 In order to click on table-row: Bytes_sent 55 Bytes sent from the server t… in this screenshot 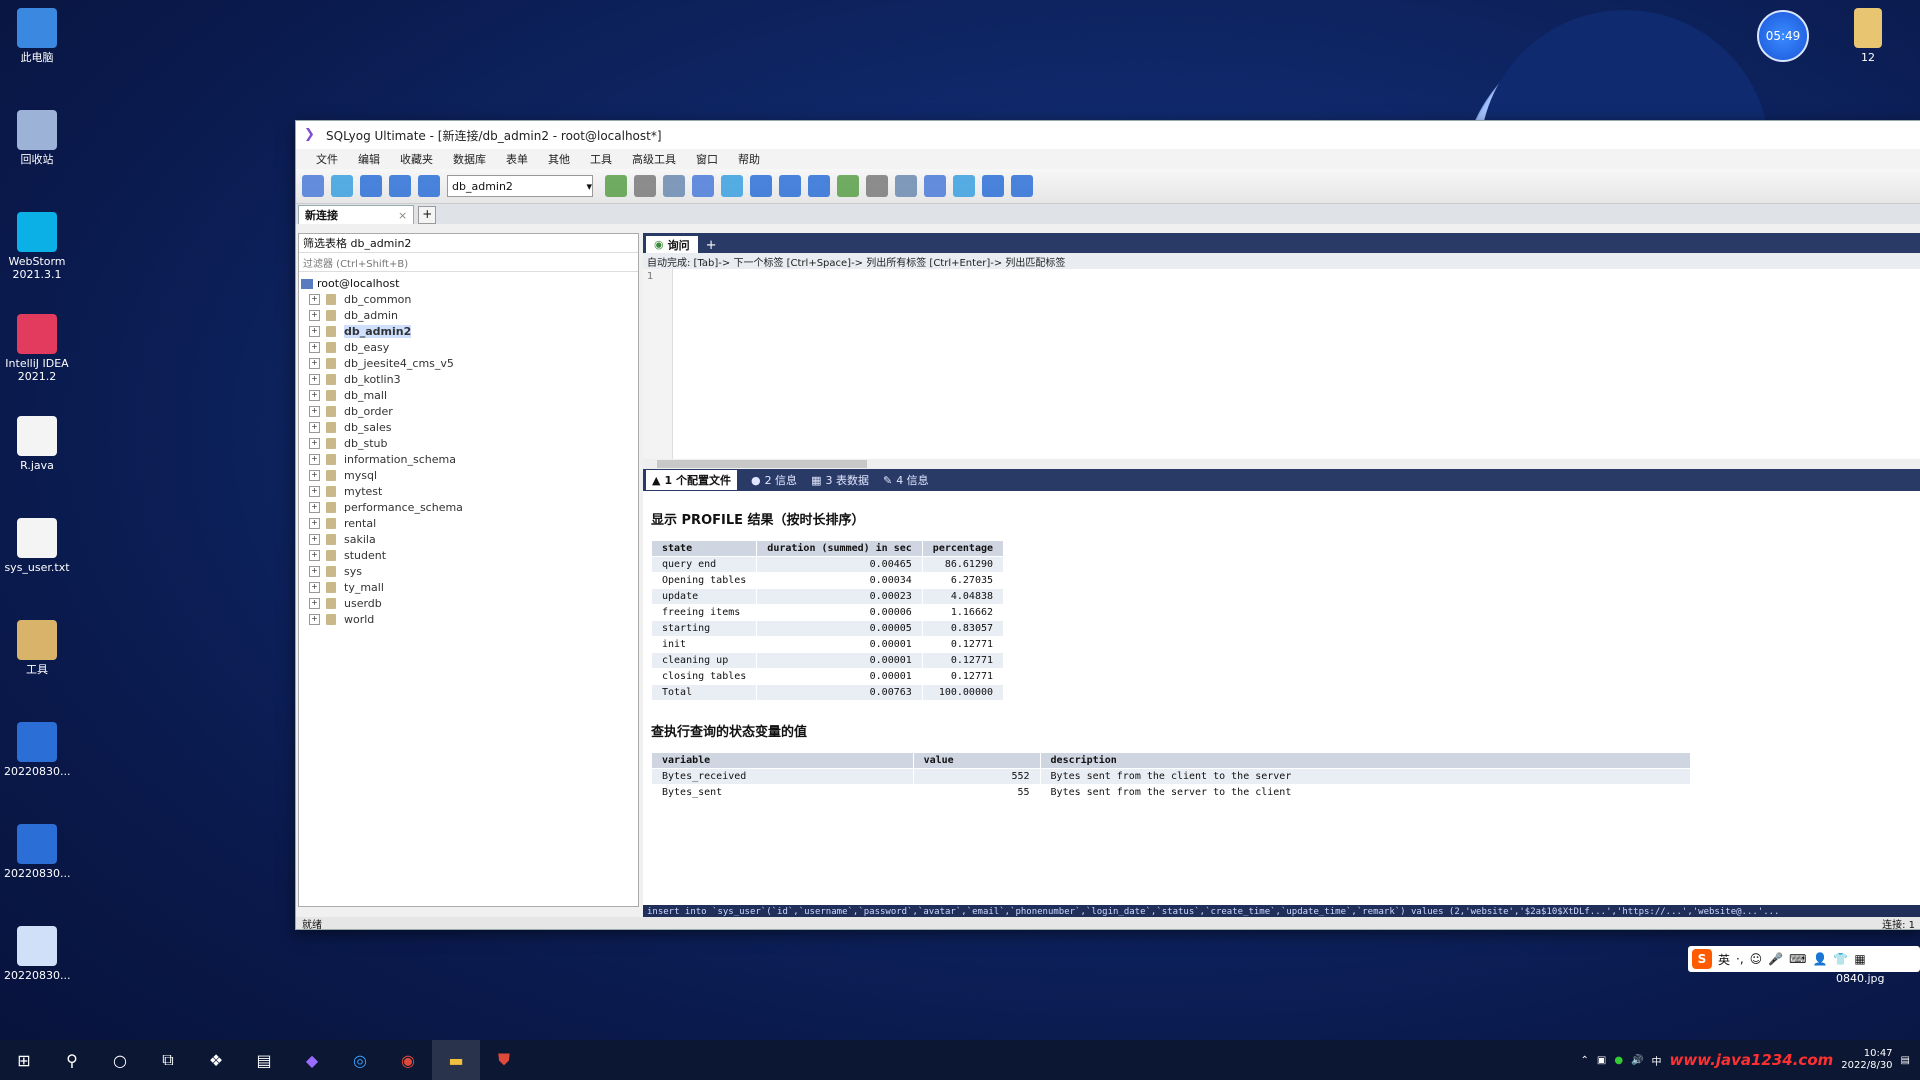, I will do `click(1171, 792)`.